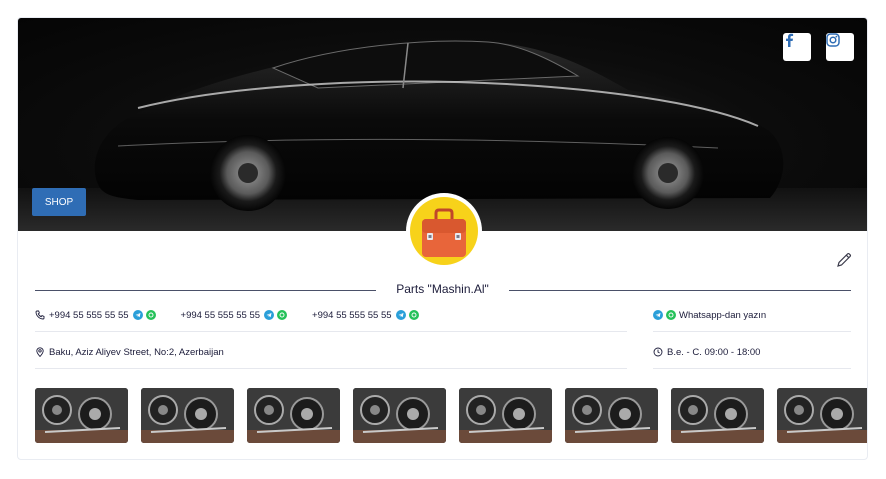 Image resolution: width=886 pixels, height=479 pixels. I want to click on title-divider-right, so click(680, 290).